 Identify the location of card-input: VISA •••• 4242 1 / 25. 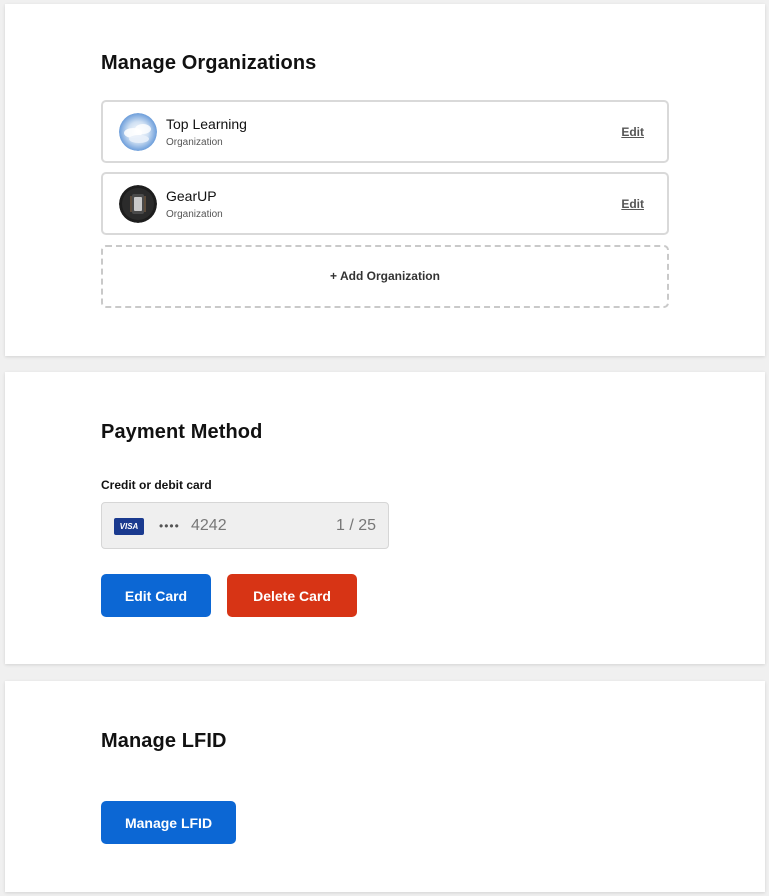
(245, 525).